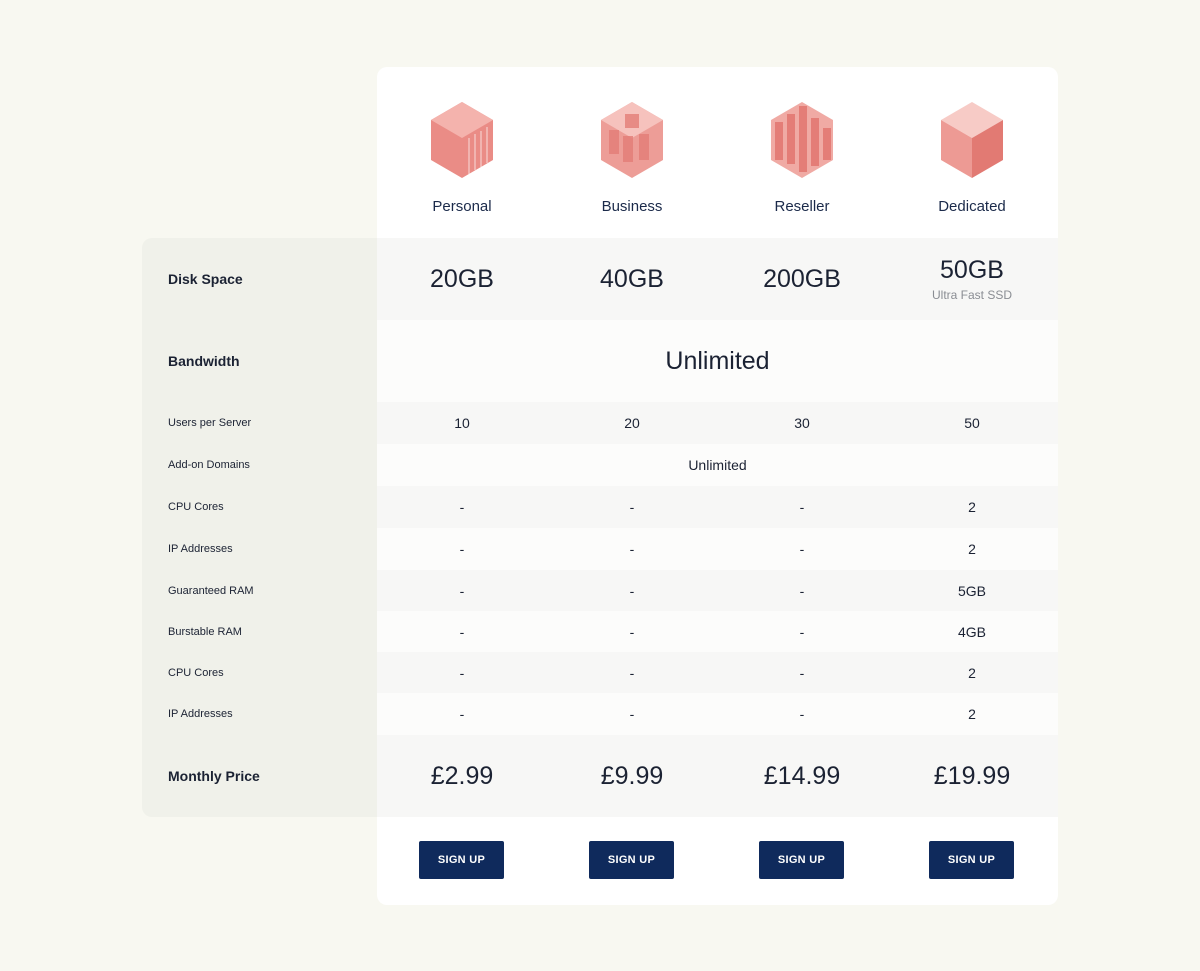  I want to click on plan-header-dedicated: Dedicated, so click(972, 157).